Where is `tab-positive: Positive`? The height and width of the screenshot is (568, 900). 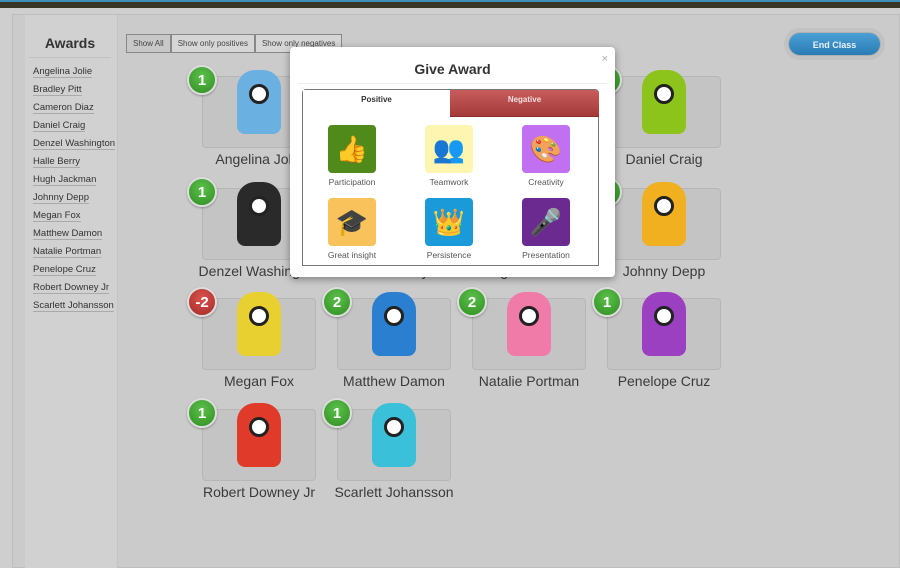
tab-positive: Positive is located at coordinates (376, 104).